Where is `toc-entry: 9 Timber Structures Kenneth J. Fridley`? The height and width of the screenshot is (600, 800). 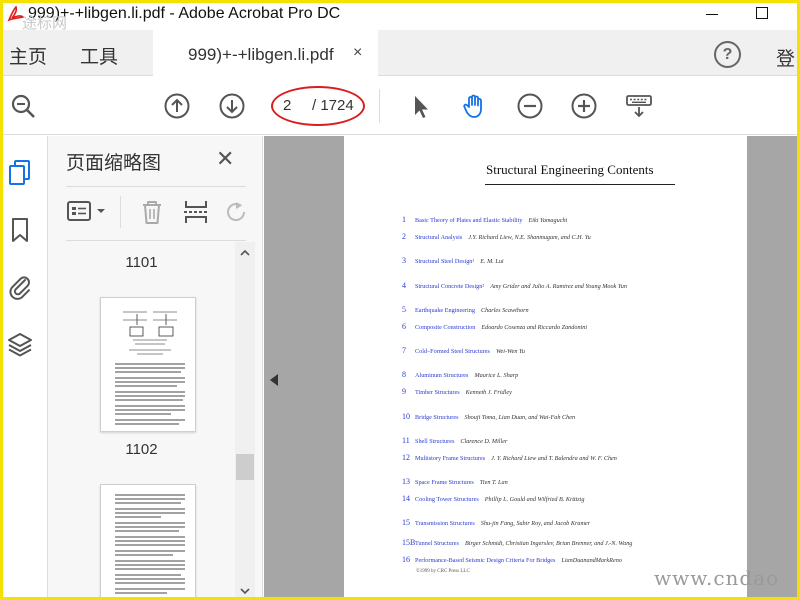 toc-entry: 9 Timber Structures Kenneth J. Fridley is located at coordinates (457, 392).